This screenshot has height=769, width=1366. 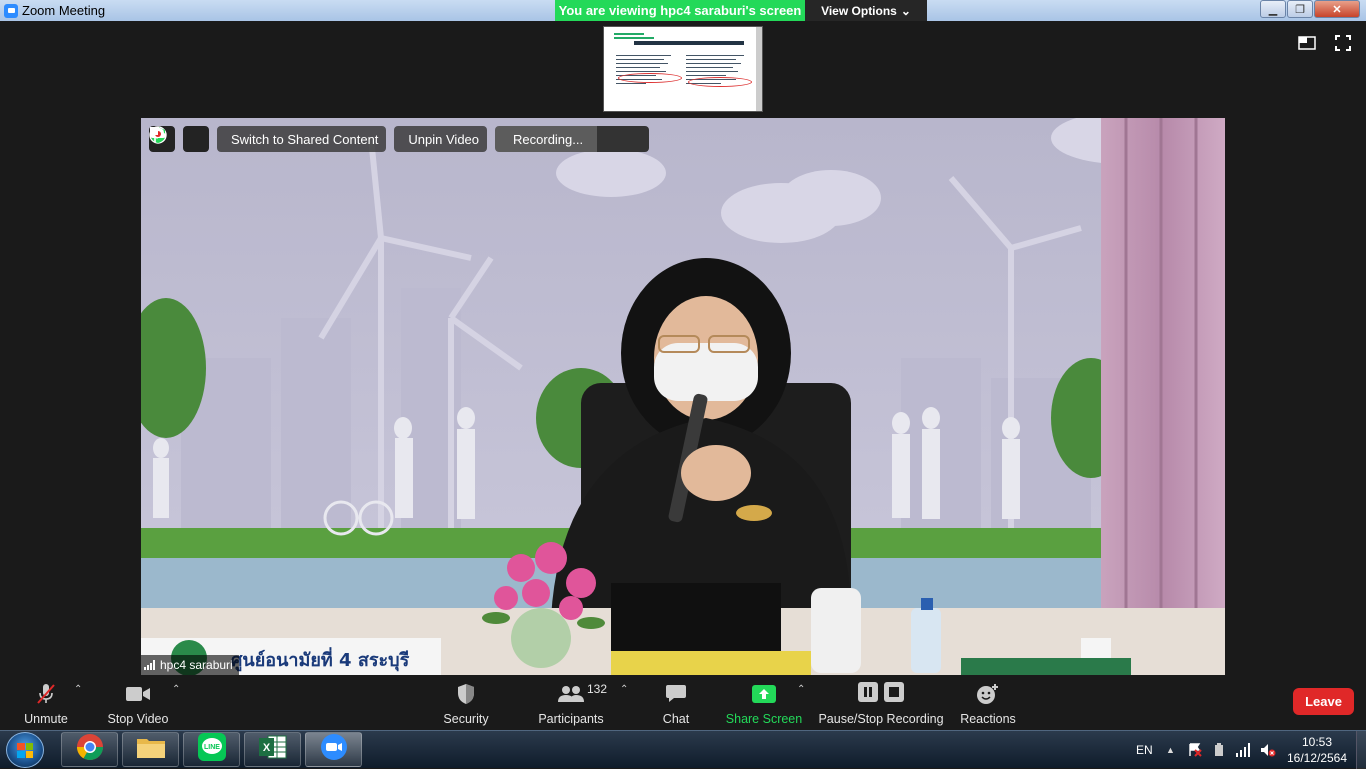 What do you see at coordinates (684, 37) in the screenshot?
I see `thumbnail-header` at bounding box center [684, 37].